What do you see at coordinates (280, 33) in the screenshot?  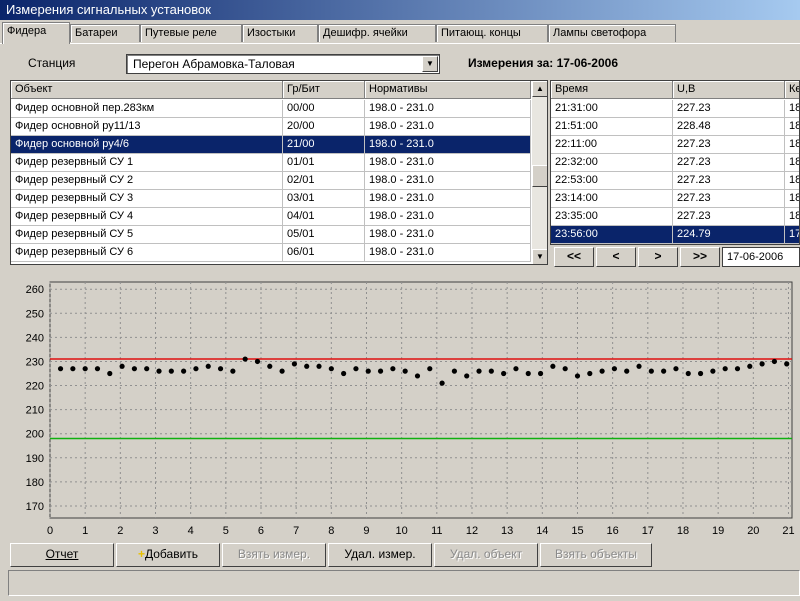 I see `tab-insulated-joints: Изостыки` at bounding box center [280, 33].